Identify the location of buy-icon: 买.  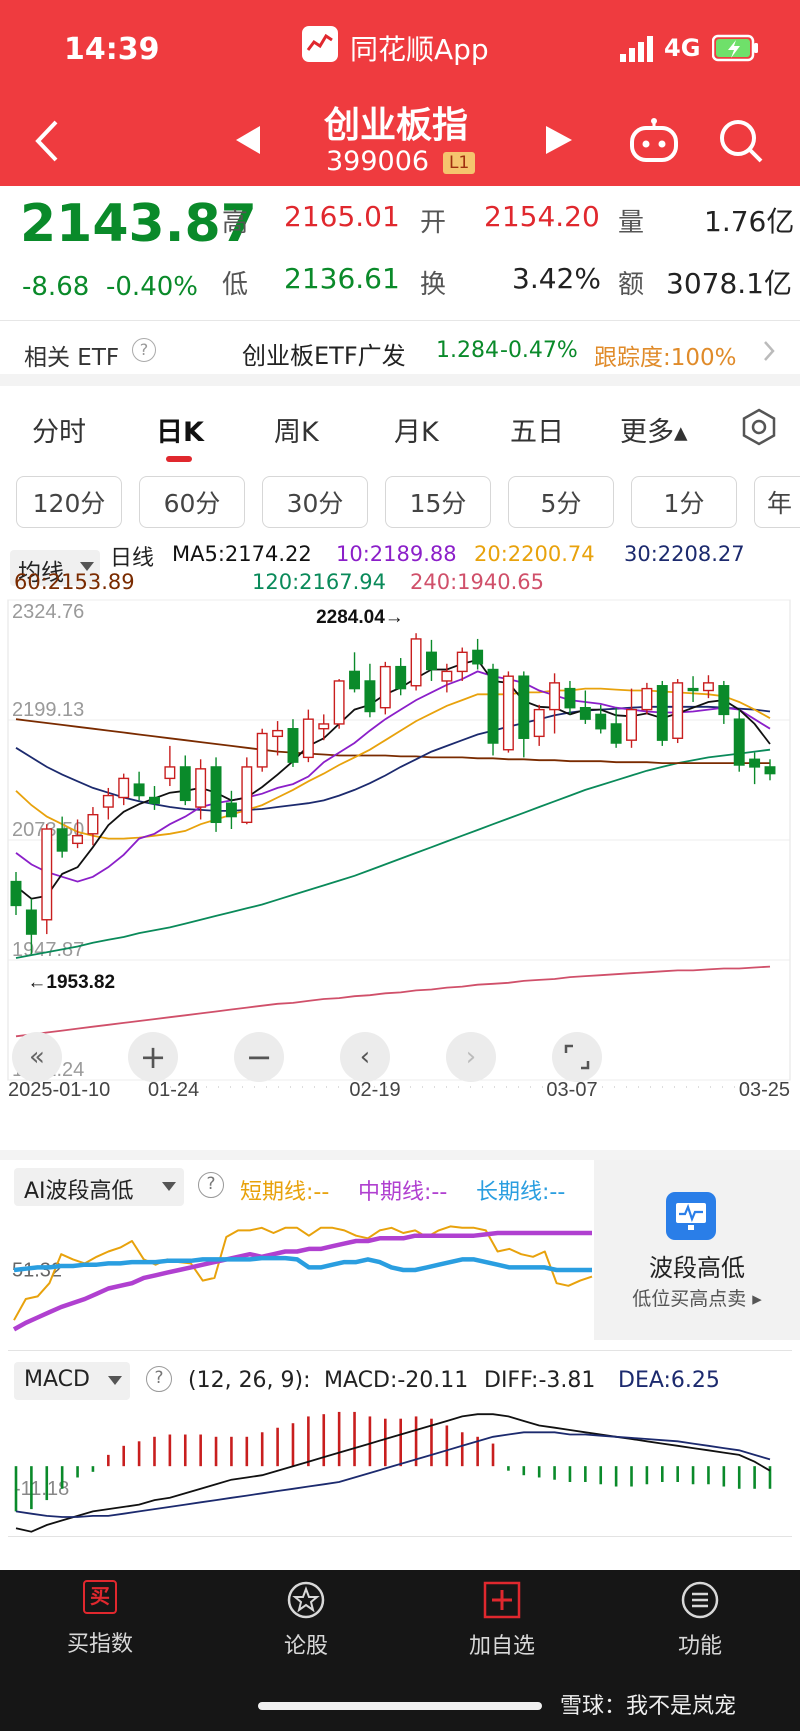
(100, 1597).